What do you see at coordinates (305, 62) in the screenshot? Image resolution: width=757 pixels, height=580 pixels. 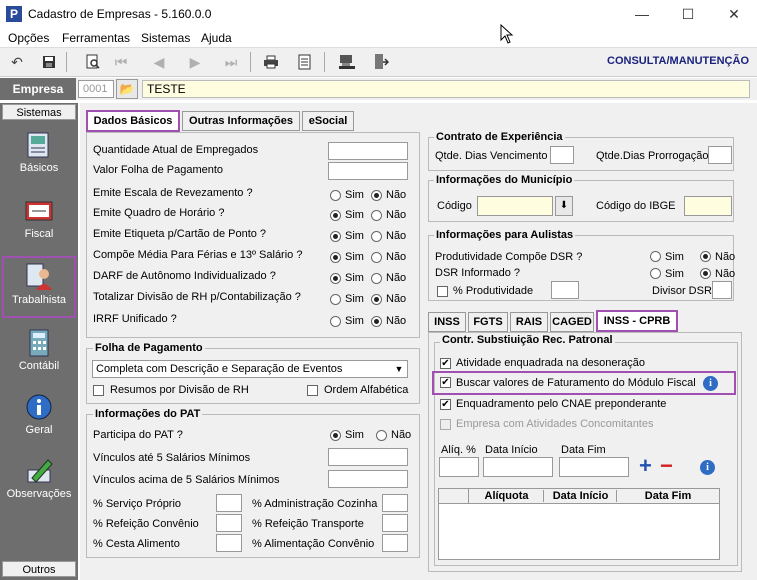 I see `export-icon` at bounding box center [305, 62].